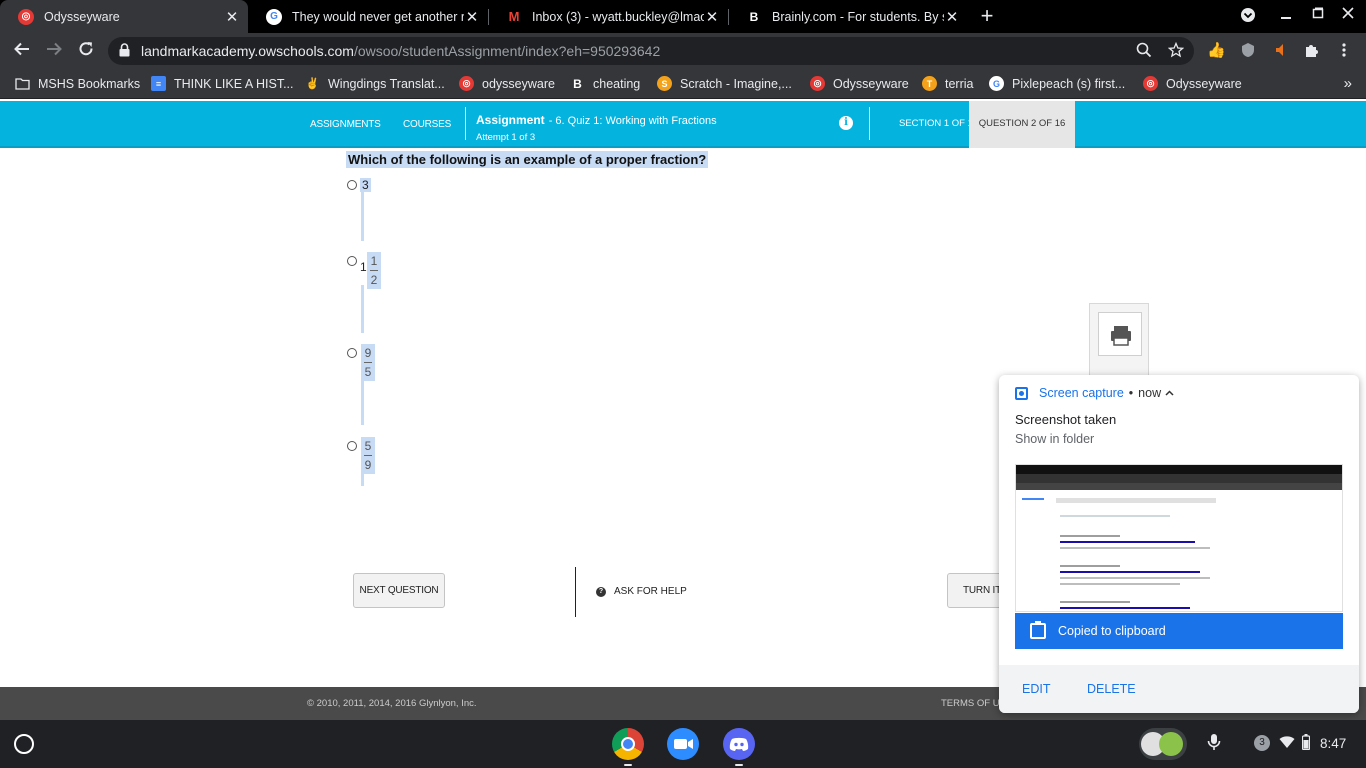  What do you see at coordinates (1022, 124) in the screenshot?
I see `question-counter-tab: QUESTION 2 OF 16` at bounding box center [1022, 124].